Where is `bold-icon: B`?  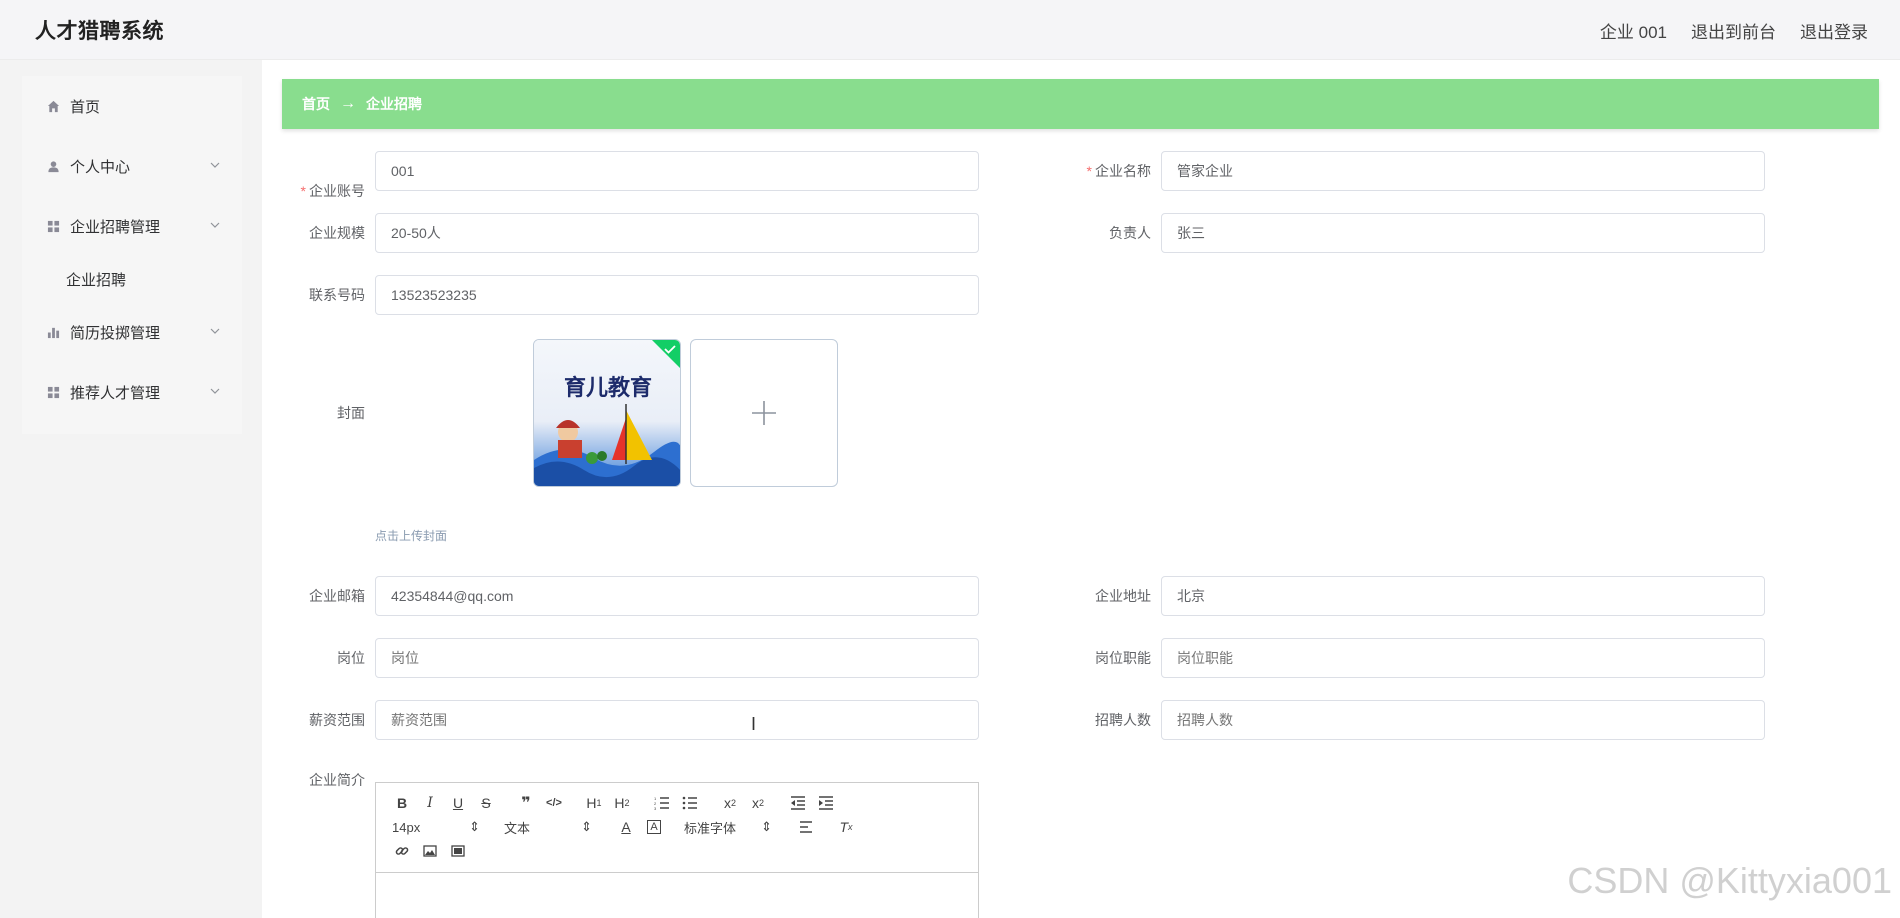
bold-icon: B is located at coordinates (402, 803).